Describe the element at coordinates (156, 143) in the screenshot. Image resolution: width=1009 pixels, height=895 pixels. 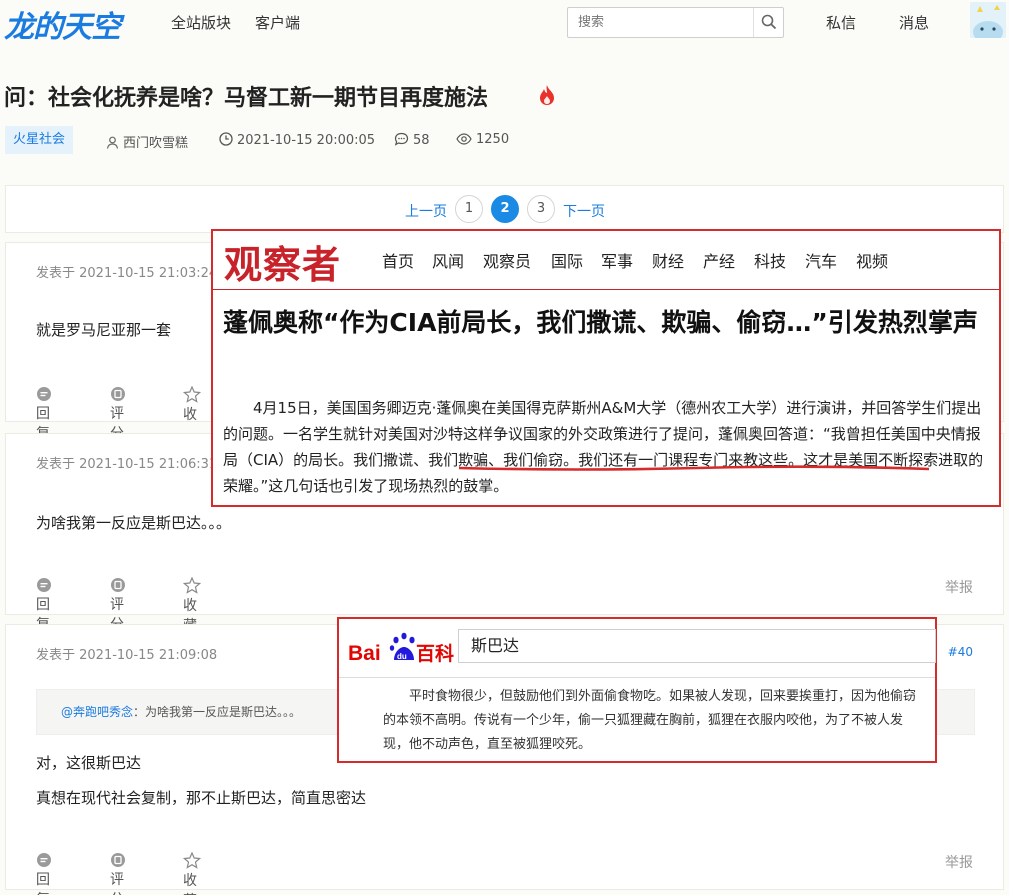
I see `author-name: 西门吹雪糕` at that location.